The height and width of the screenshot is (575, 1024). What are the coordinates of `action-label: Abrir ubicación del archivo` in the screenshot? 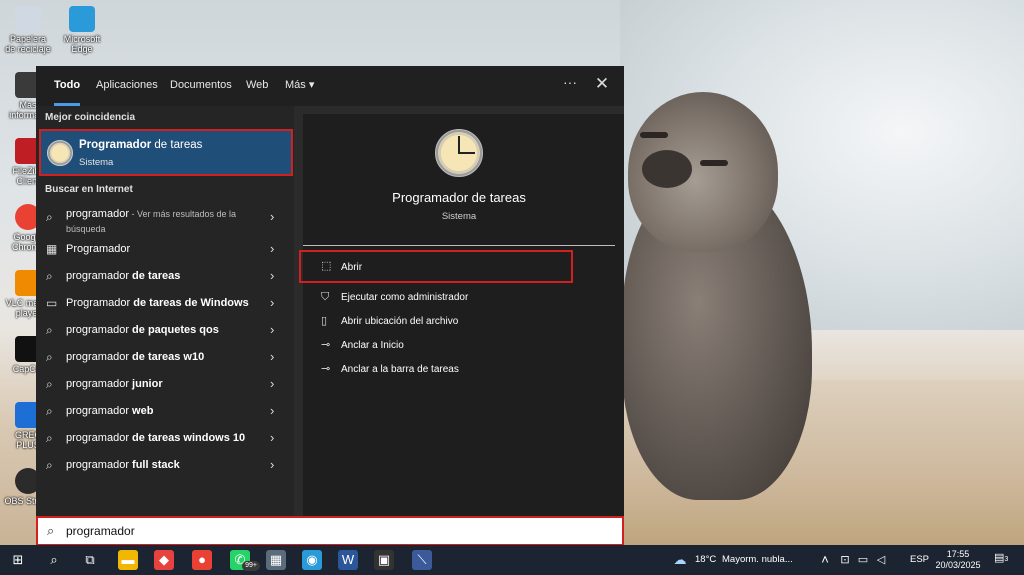 It's located at (400, 321).